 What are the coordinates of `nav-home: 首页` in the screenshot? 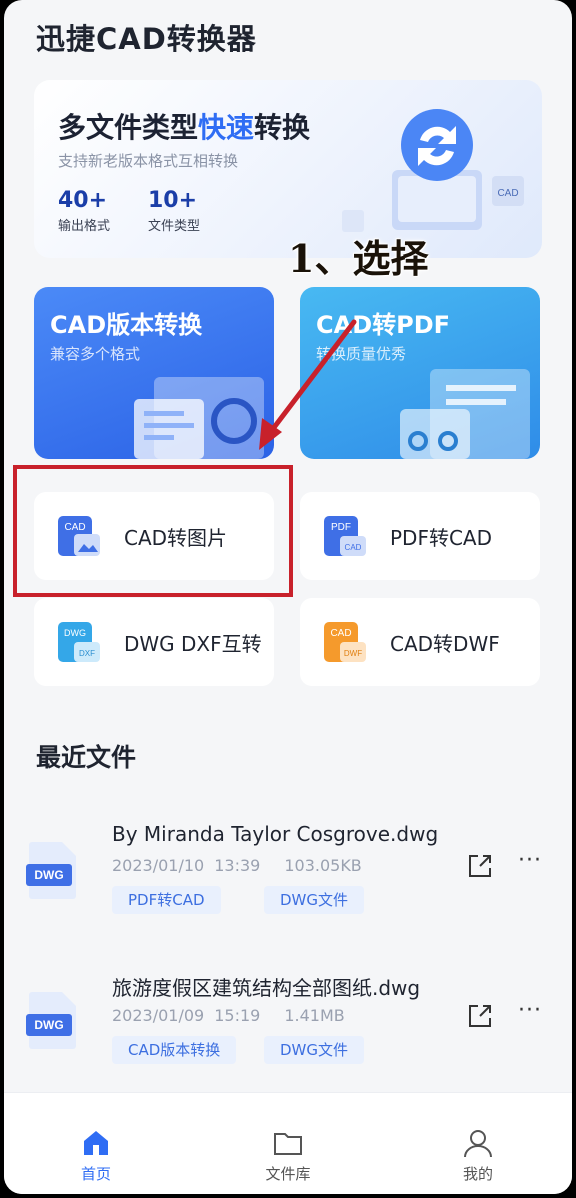 It's located at (96, 1138).